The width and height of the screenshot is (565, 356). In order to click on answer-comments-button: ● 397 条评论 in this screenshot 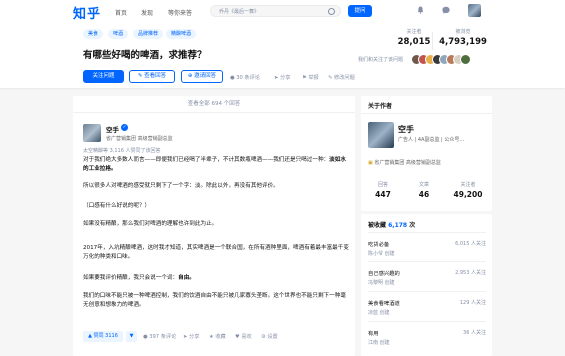, I will do `click(159, 336)`.